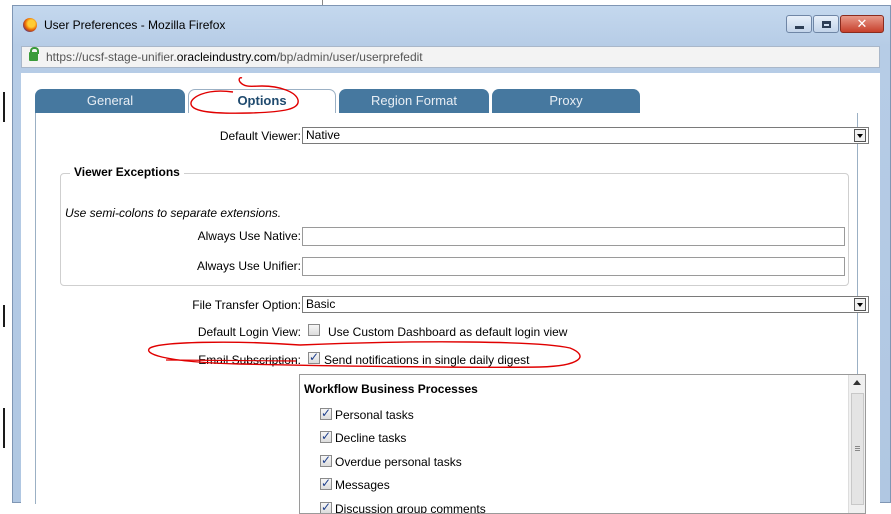 The width and height of the screenshot is (891, 514). Describe the element at coordinates (314, 357) in the screenshot. I see `email-subscription-checkbox` at that location.